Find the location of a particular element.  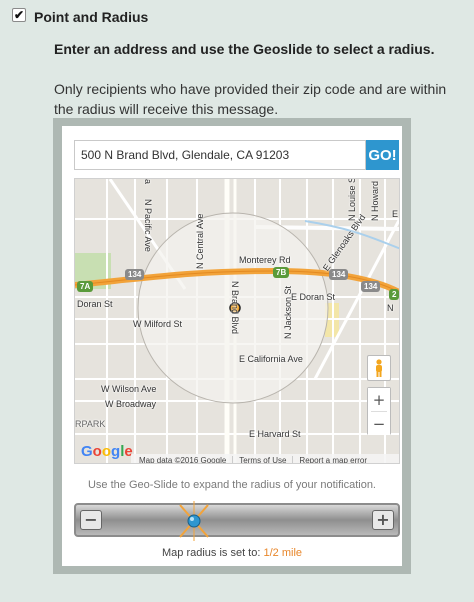

exit-shield: 7A is located at coordinates (85, 286).